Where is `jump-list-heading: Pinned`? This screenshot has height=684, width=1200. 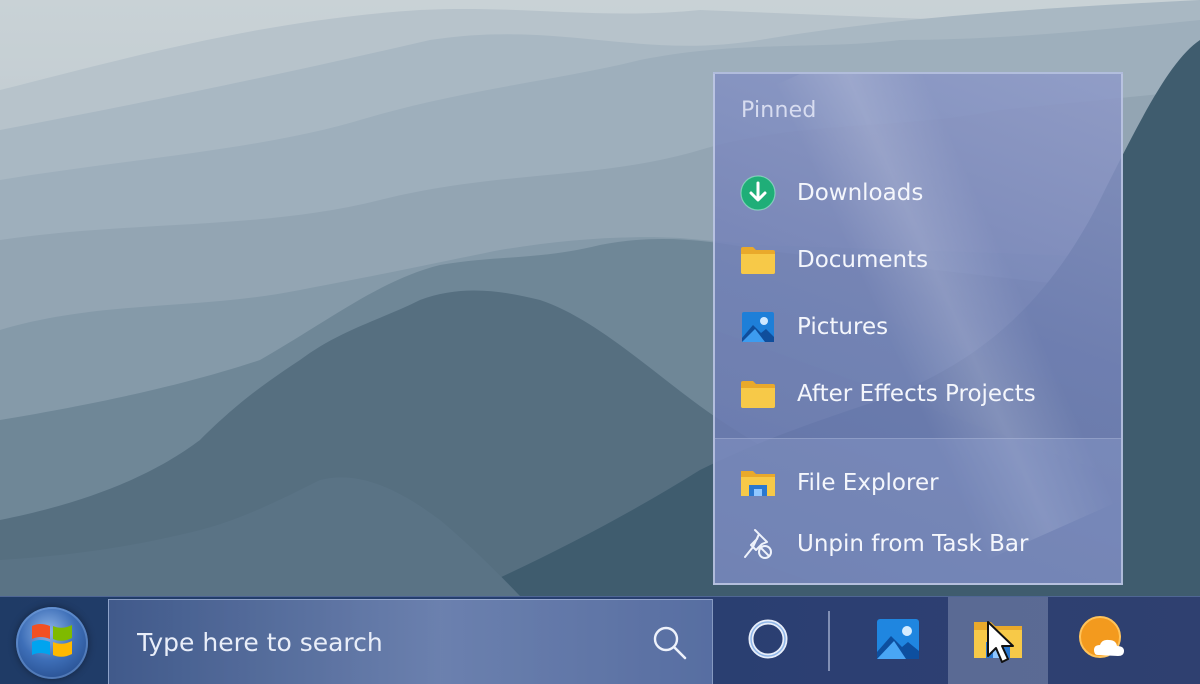 jump-list-heading: Pinned is located at coordinates (779, 110).